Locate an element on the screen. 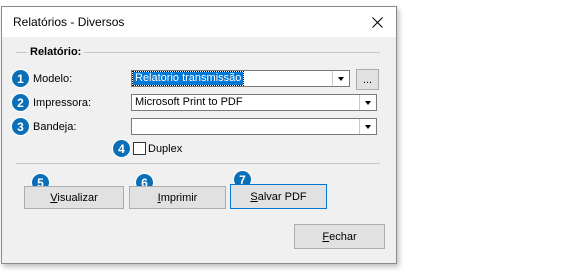 Image resolution: width=571 pixels, height=271 pixels. bandeja-label: Bandeja: is located at coordinates (55, 127).